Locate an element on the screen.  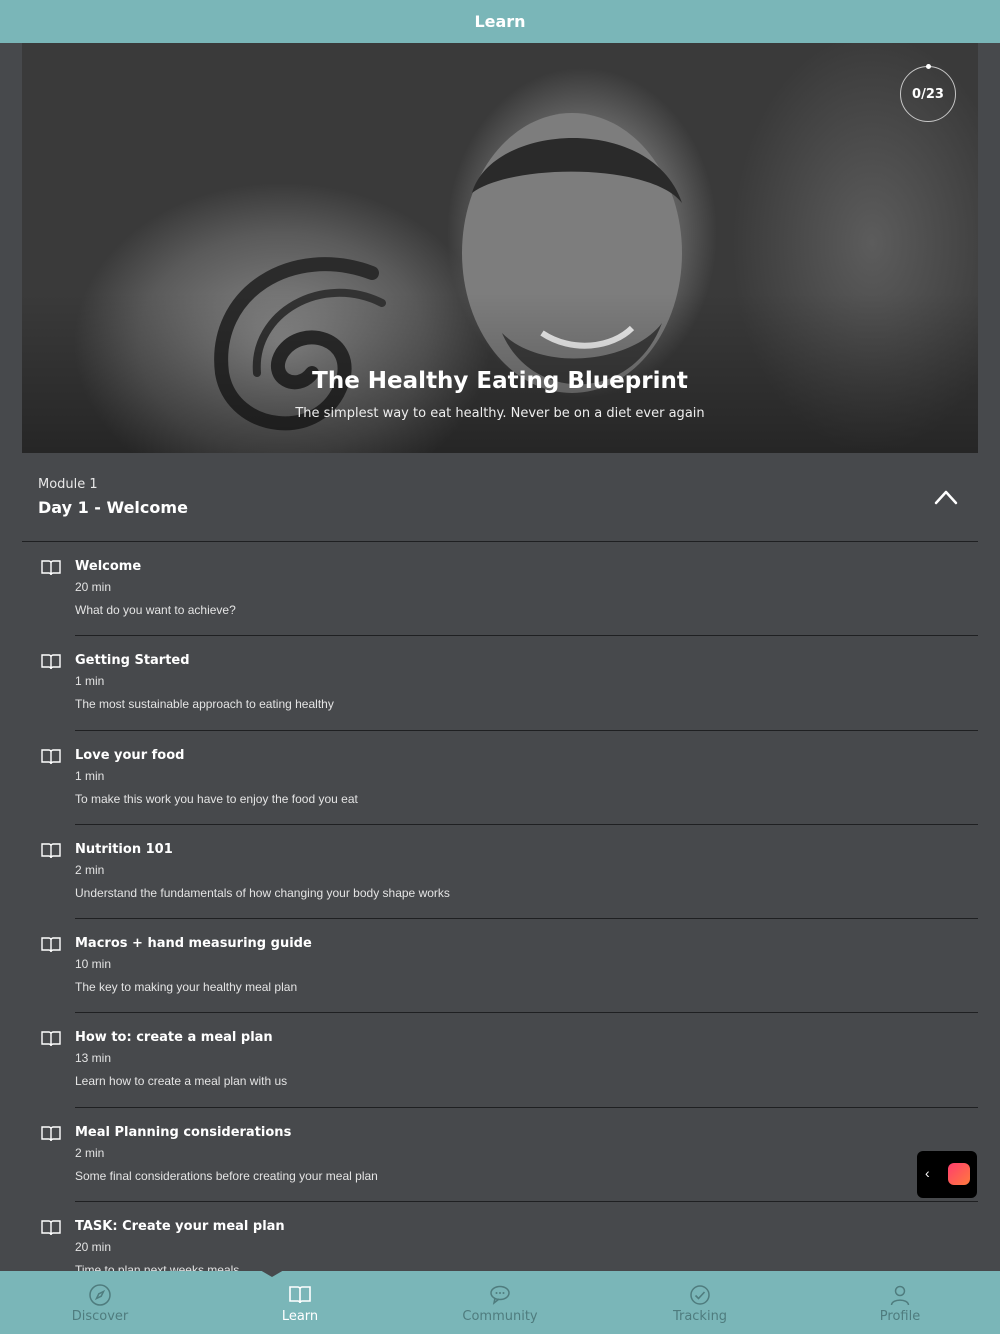
lesson-description: The key to making your healthy meal plan is located at coordinates (186, 987).